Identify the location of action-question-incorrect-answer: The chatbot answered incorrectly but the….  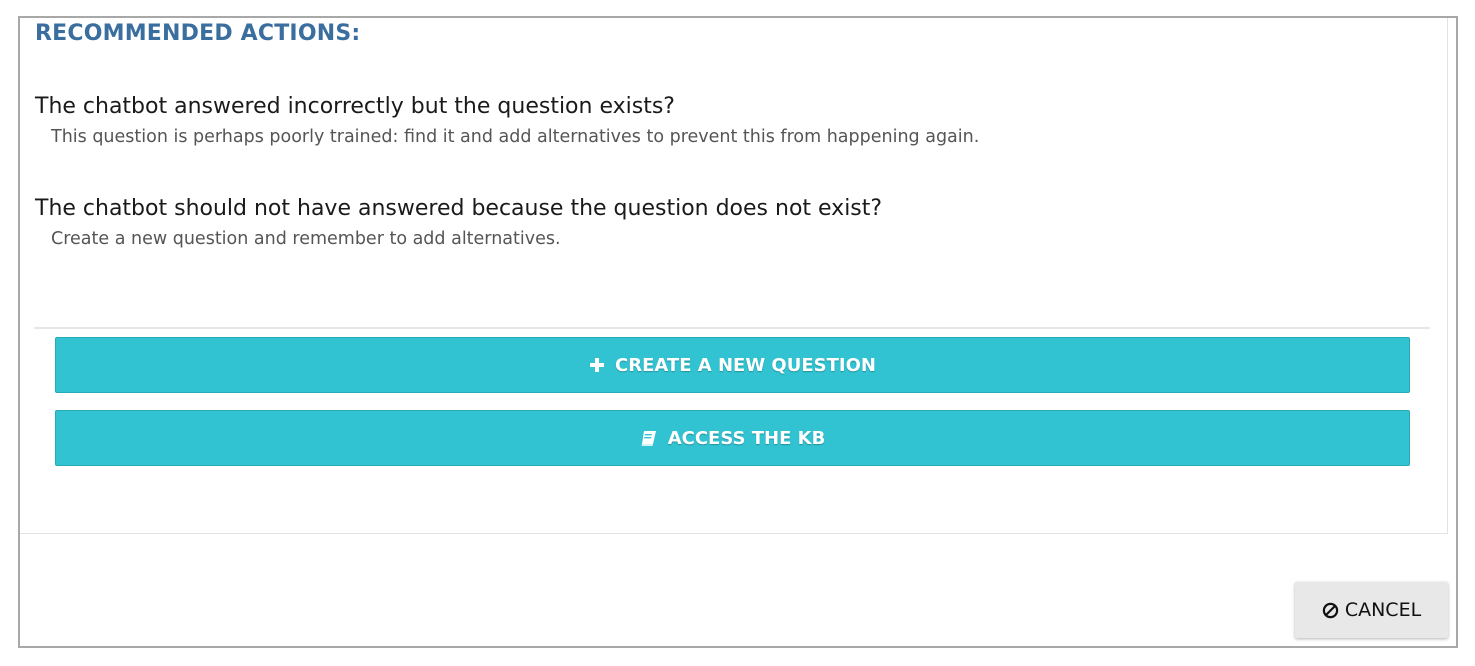
(355, 106).